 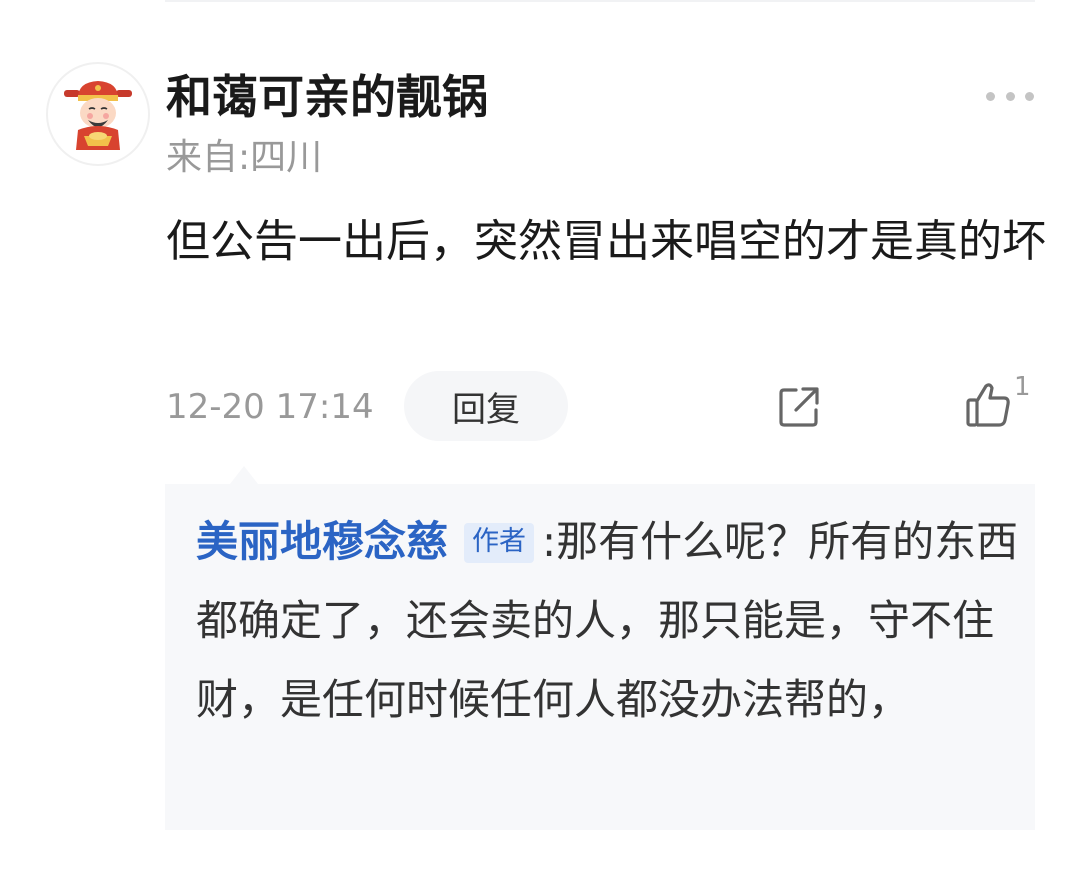 I want to click on top-divider, so click(x=600, y=1).